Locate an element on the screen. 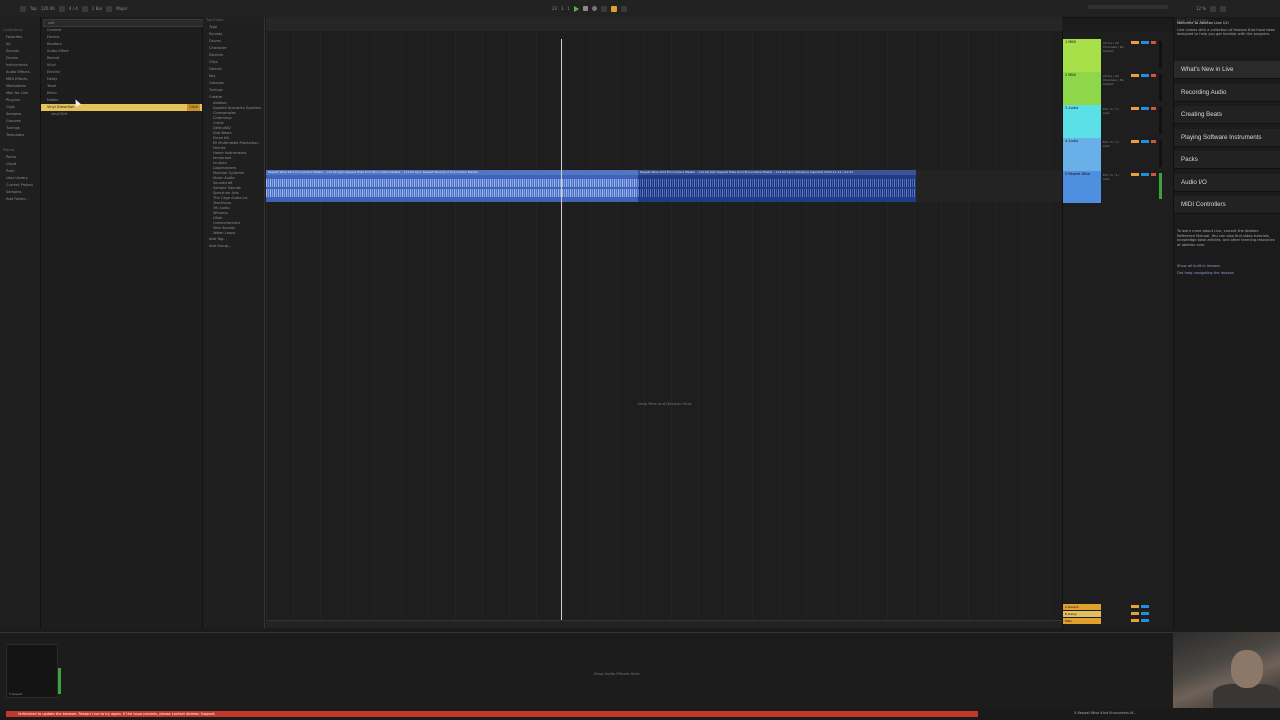 The image size is (1280, 720). automation-arm-icon is located at coordinates (613, 8).